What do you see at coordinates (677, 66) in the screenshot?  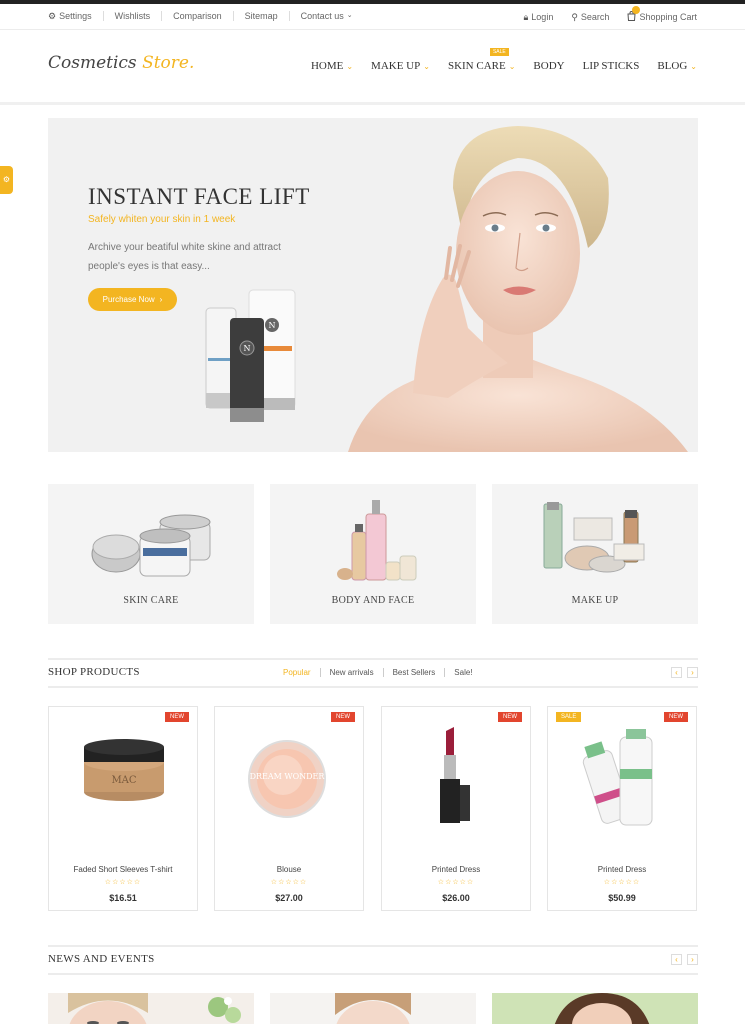 I see `nav-item-blog: BLOG ⌄` at bounding box center [677, 66].